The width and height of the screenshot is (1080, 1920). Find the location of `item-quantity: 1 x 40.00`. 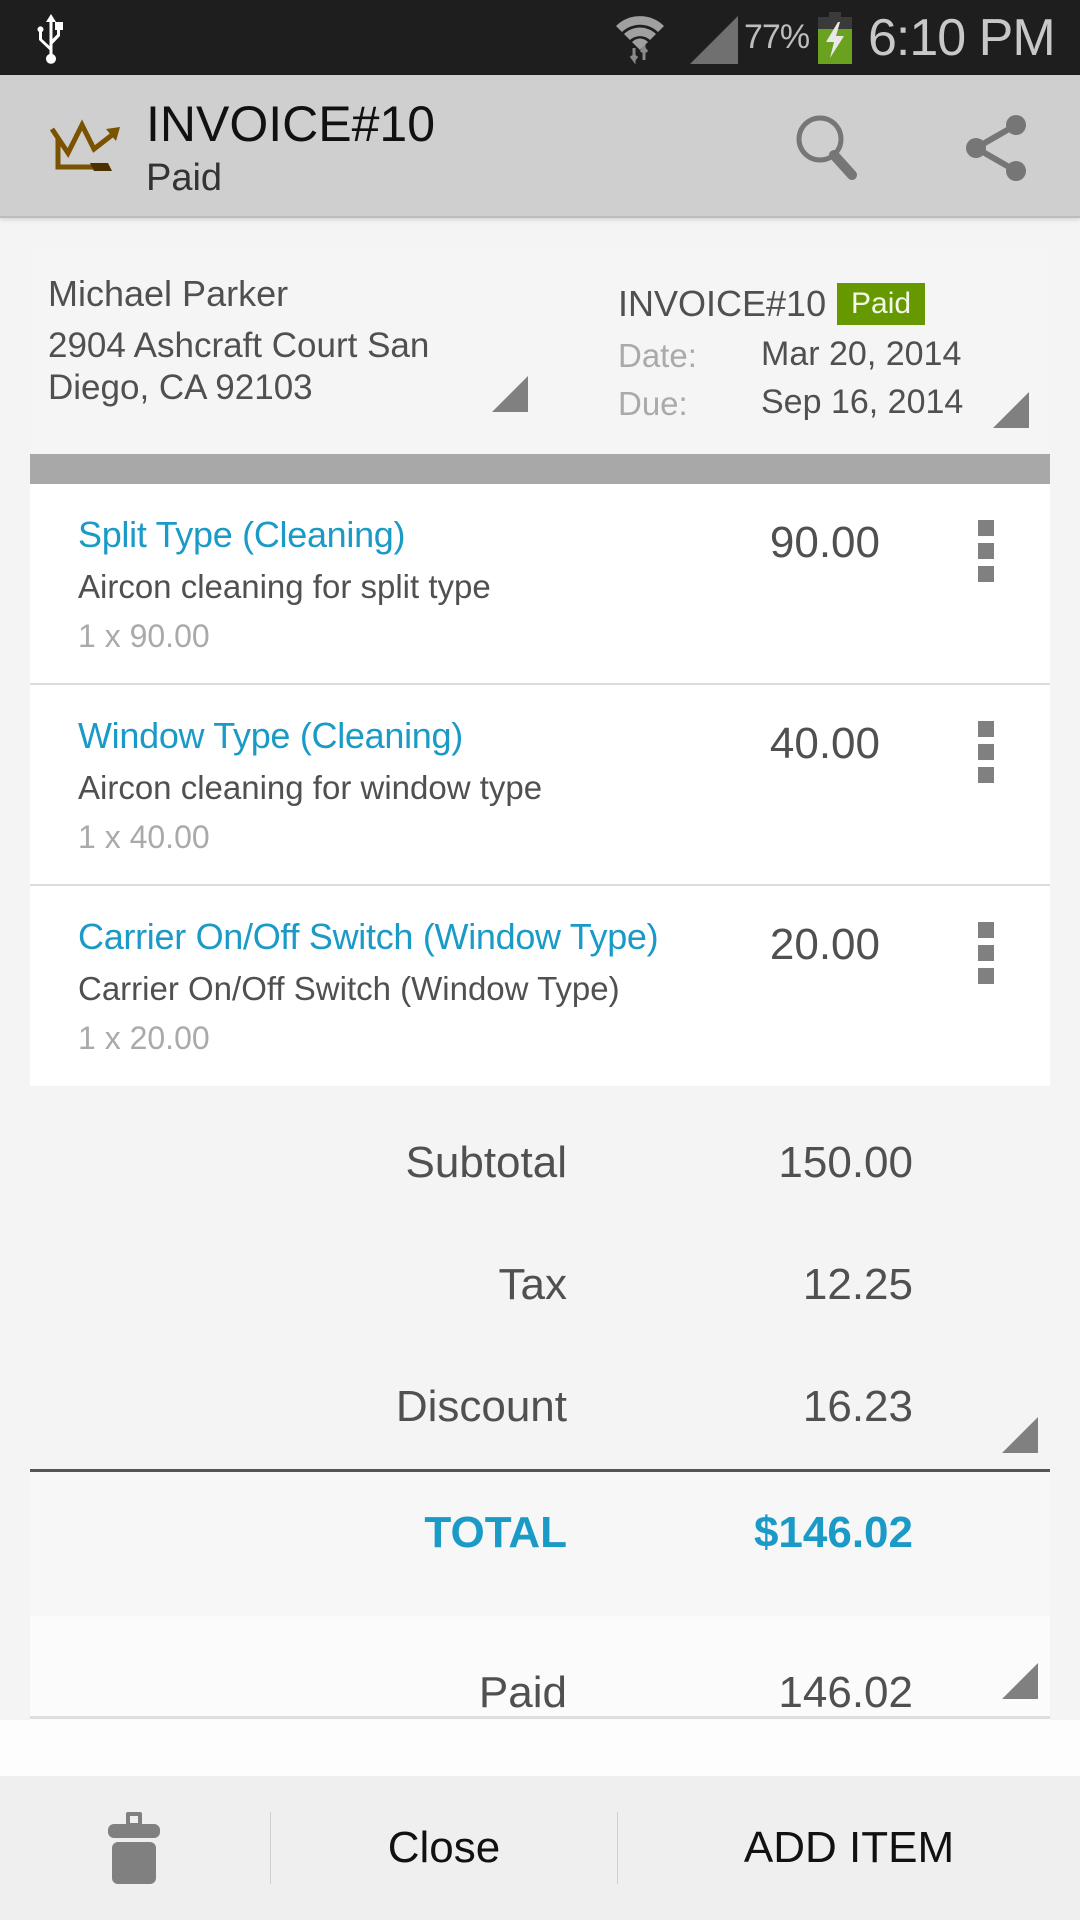

item-quantity: 1 x 40.00 is located at coordinates (144, 837).